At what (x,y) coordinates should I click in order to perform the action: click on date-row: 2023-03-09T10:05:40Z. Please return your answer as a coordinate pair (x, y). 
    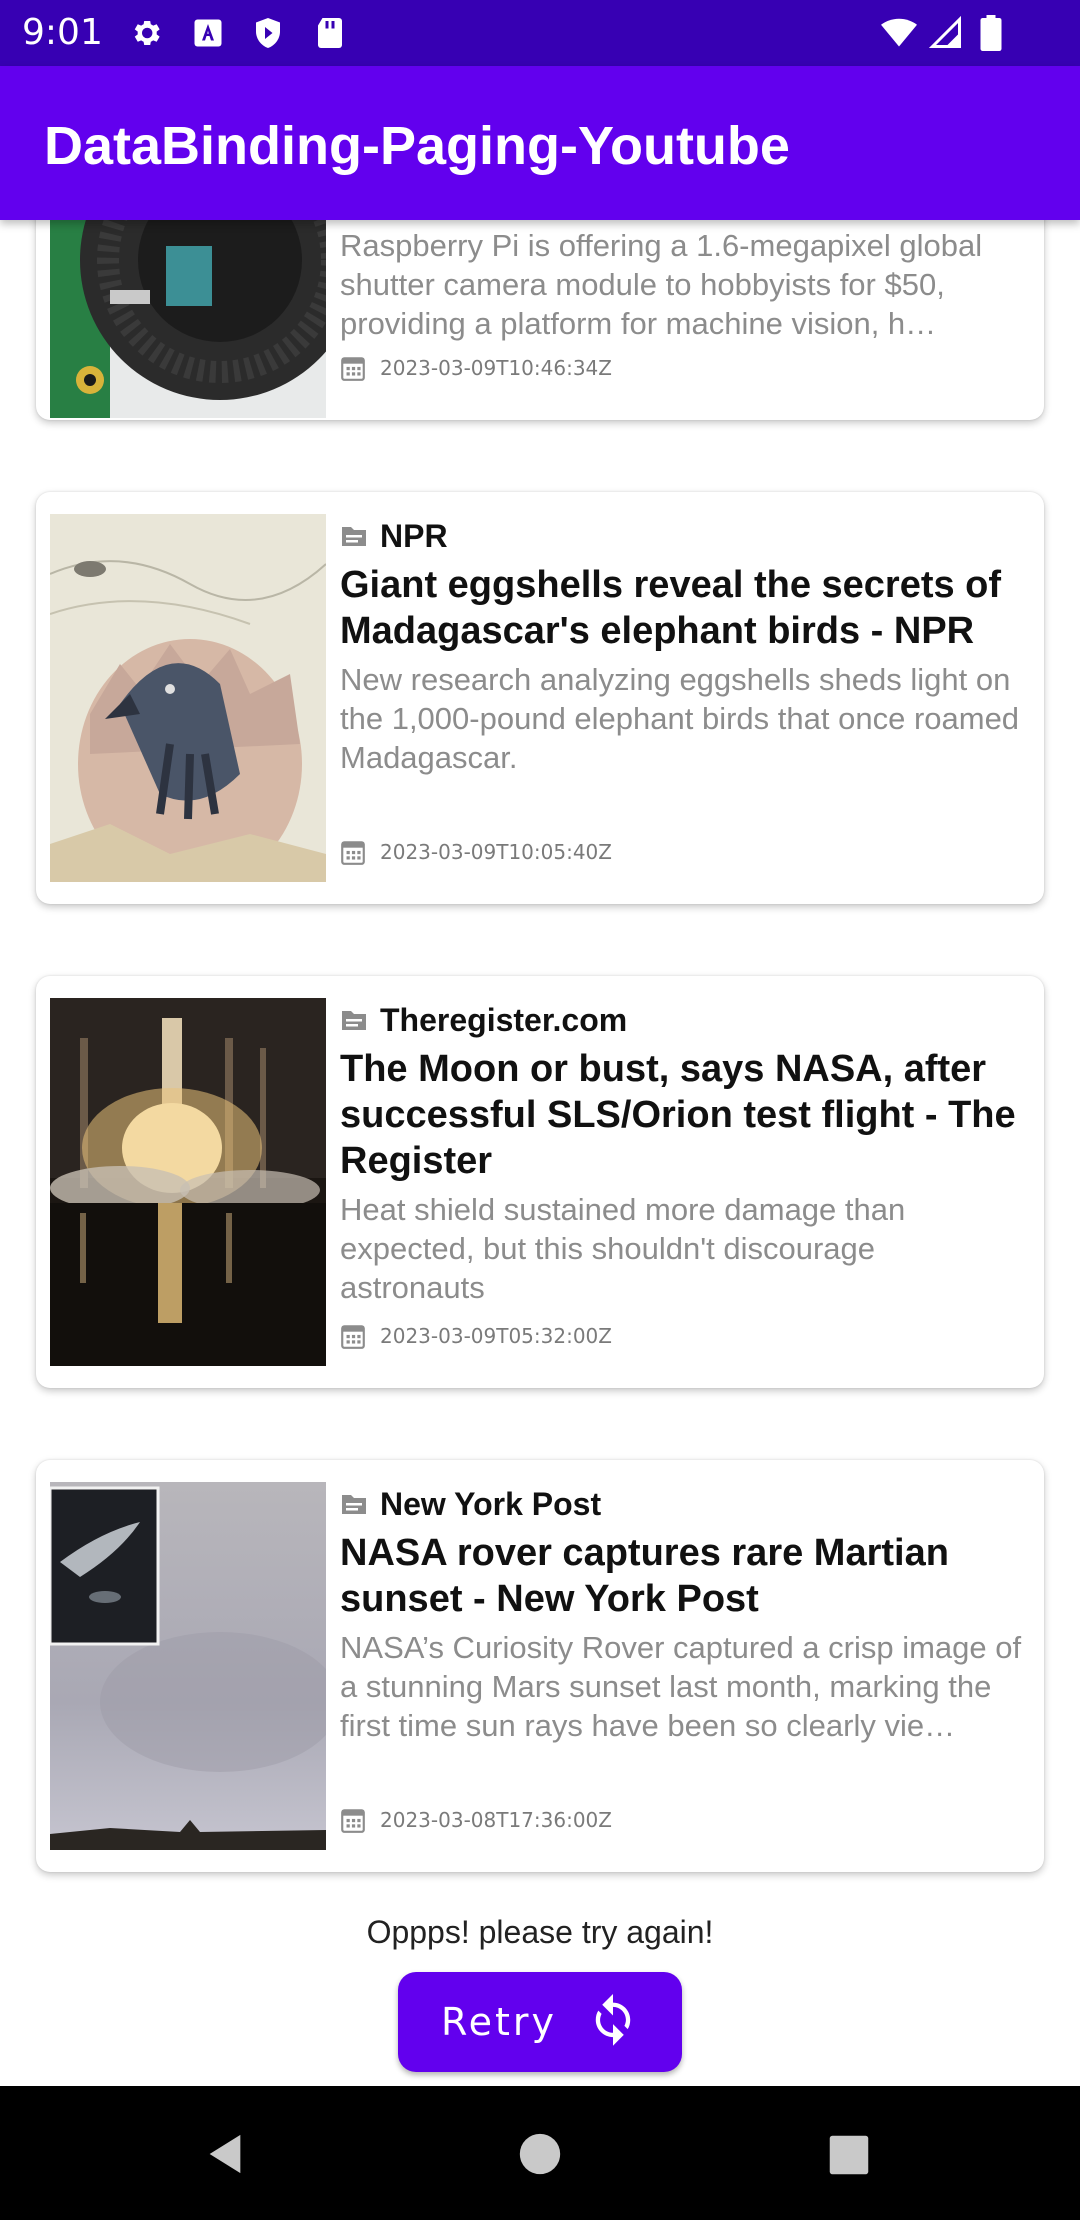
    Looking at the image, I should click on (476, 852).